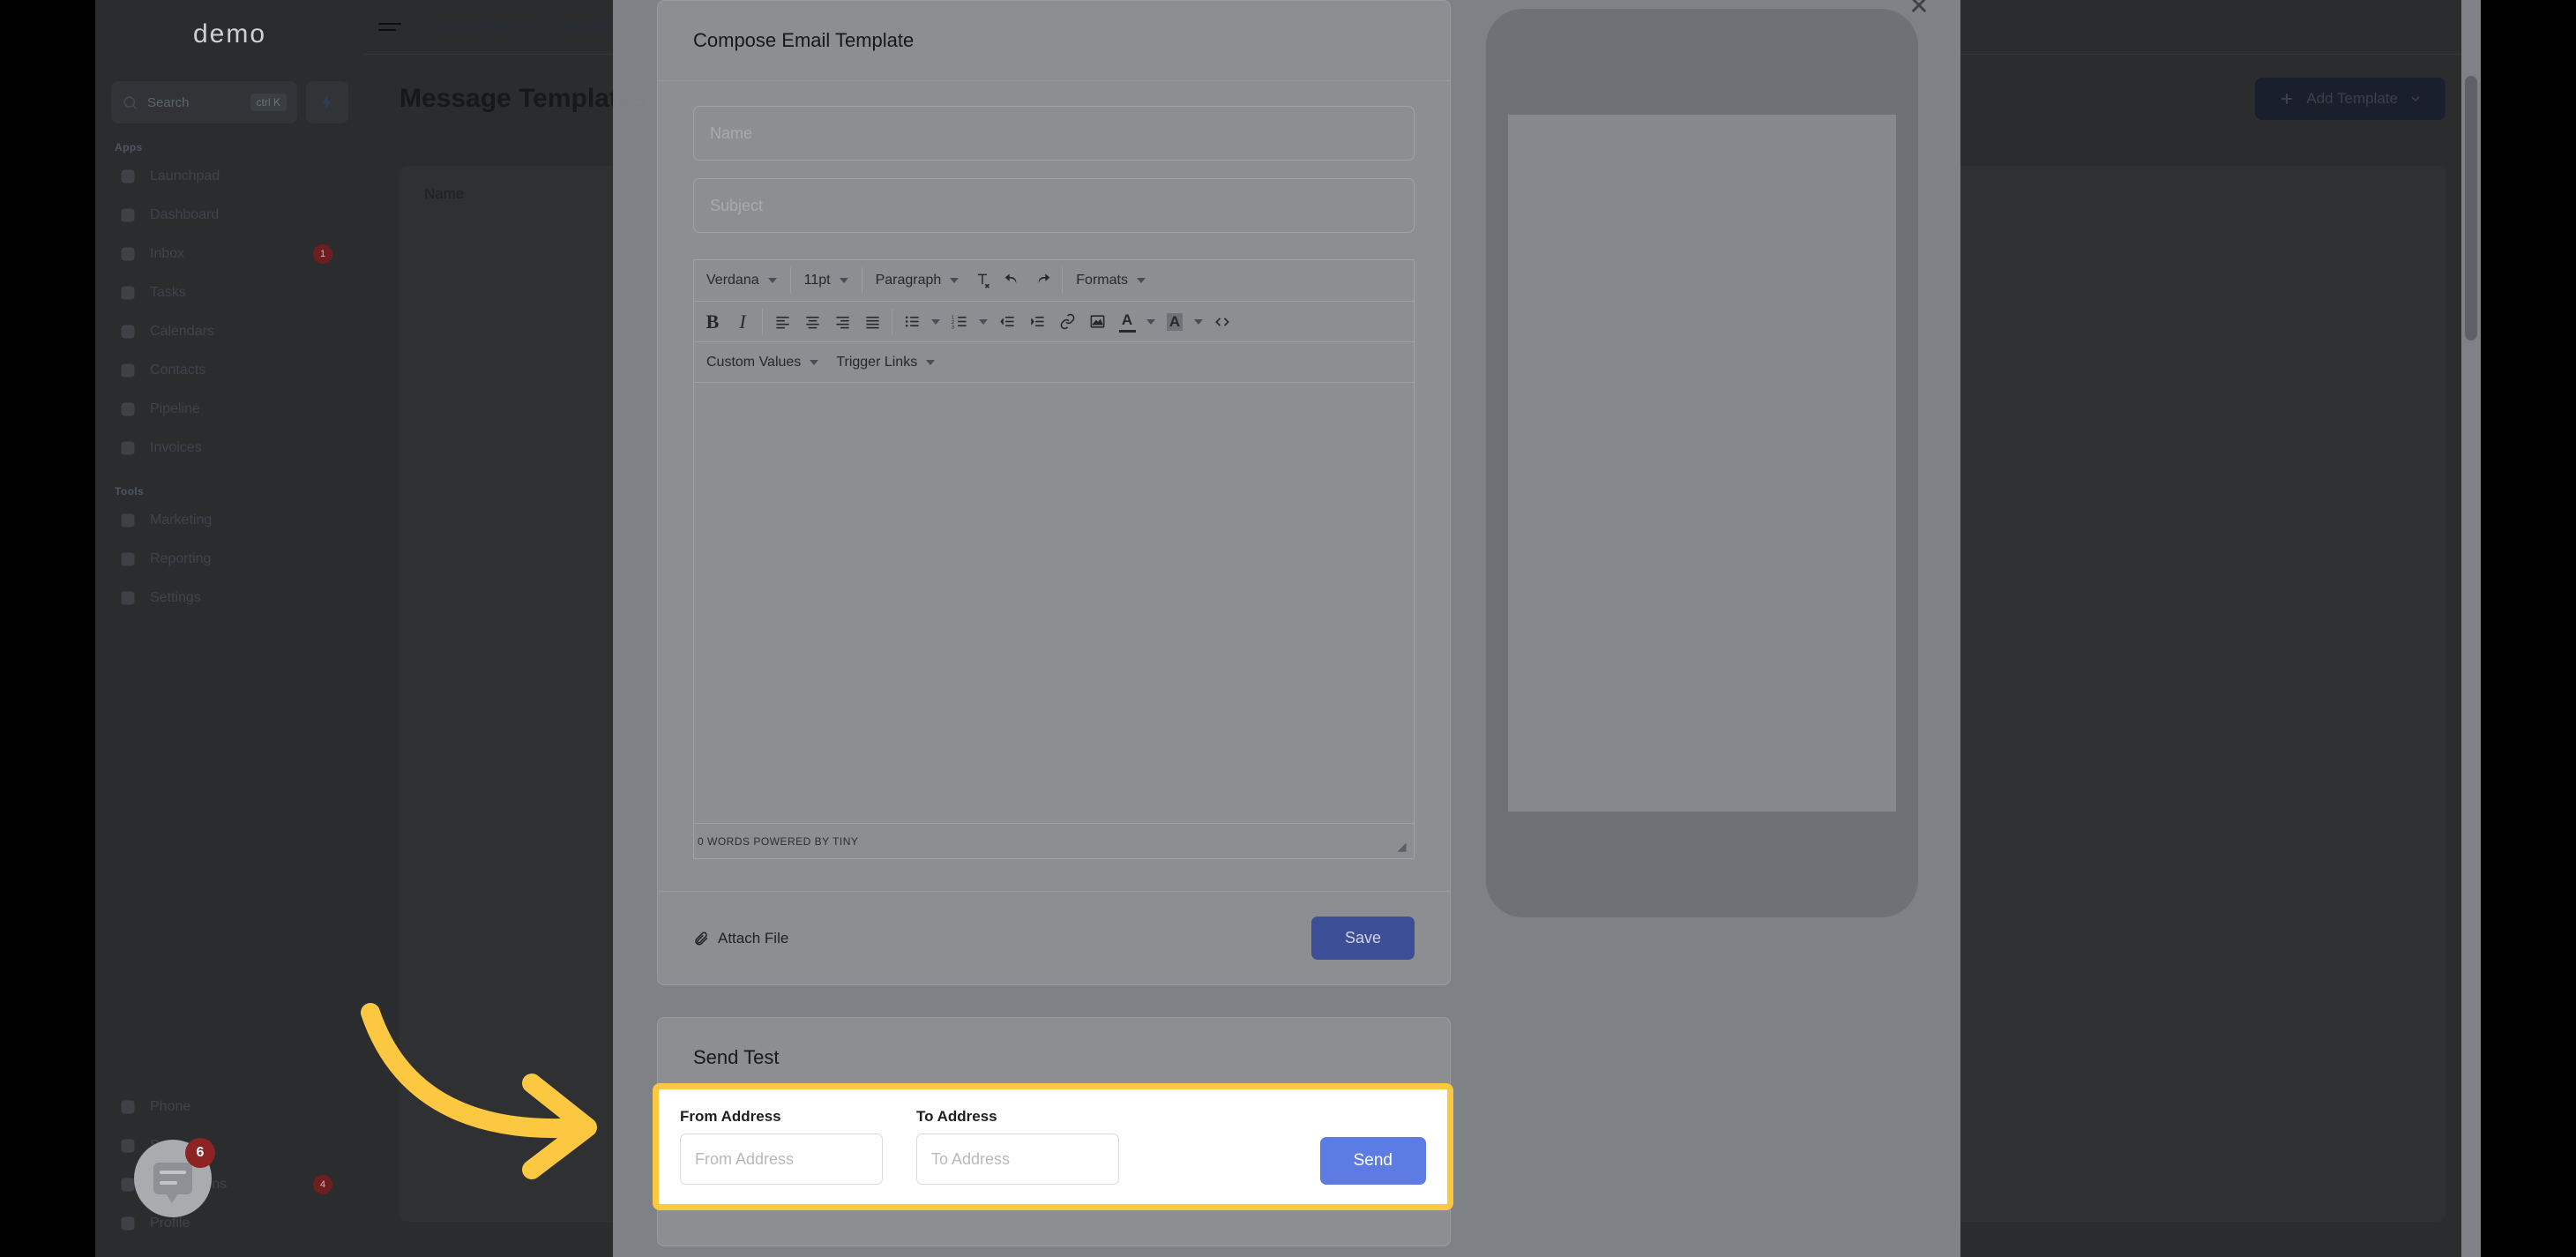 The width and height of the screenshot is (2576, 1257). What do you see at coordinates (229, 216) in the screenshot?
I see `sidebar-item-dashboard: Dashboard` at bounding box center [229, 216].